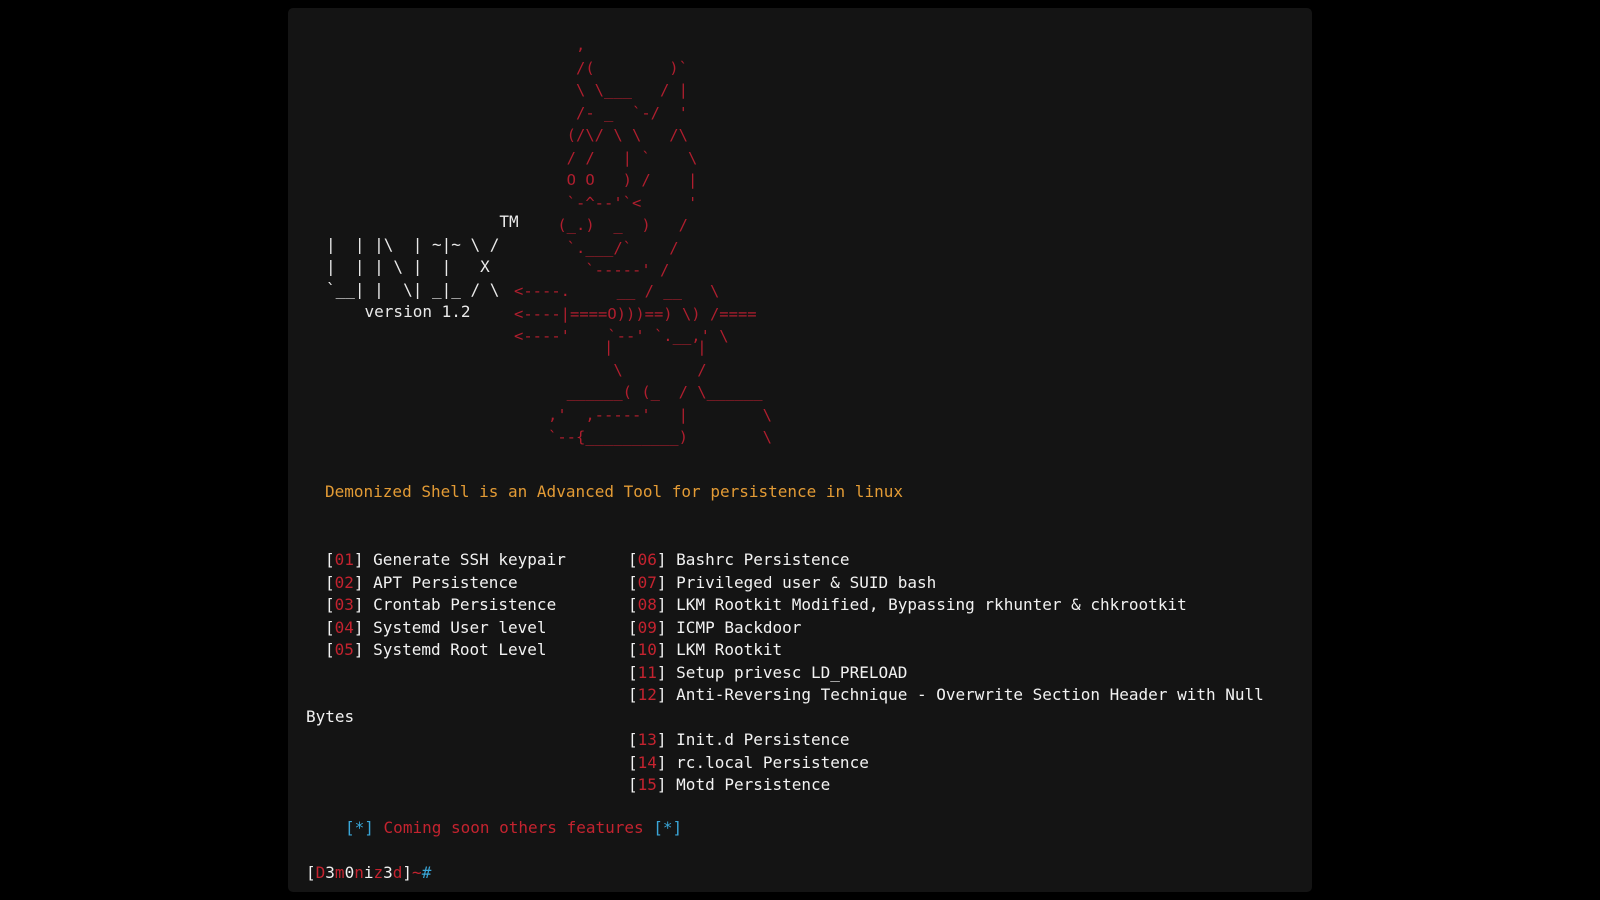  Describe the element at coordinates (647, 604) in the screenshot. I see `option-number: 08` at that location.